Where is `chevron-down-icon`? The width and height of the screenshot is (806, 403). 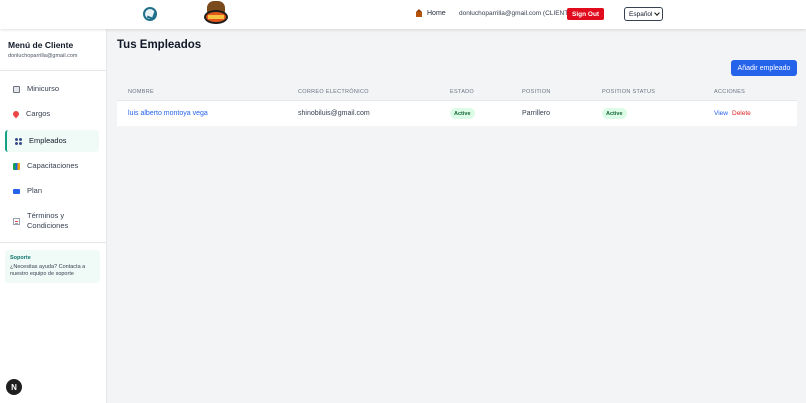 chevron-down-icon is located at coordinates (657, 13).